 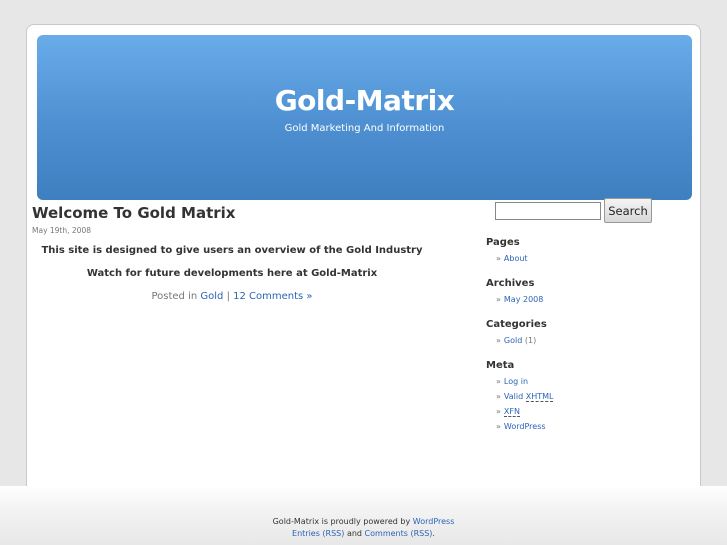 I want to click on footer-comments-rss-link: Comments (RSS), so click(x=399, y=533).